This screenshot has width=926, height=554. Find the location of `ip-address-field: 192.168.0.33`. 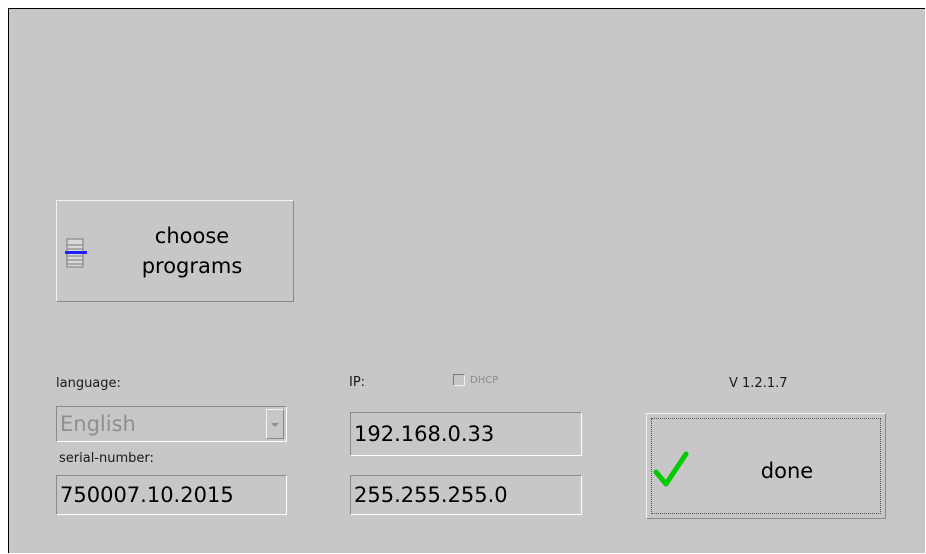

ip-address-field: 192.168.0.33 is located at coordinates (466, 434).